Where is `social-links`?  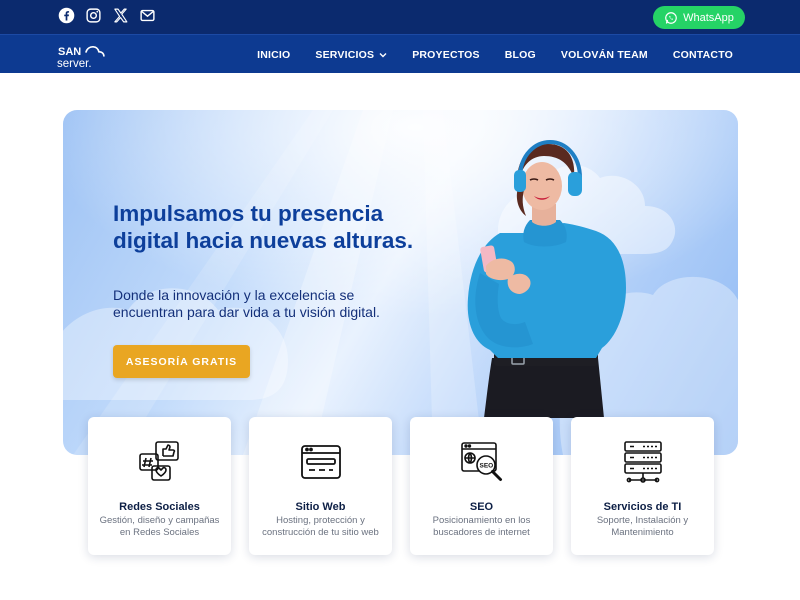
social-links is located at coordinates (107, 15).